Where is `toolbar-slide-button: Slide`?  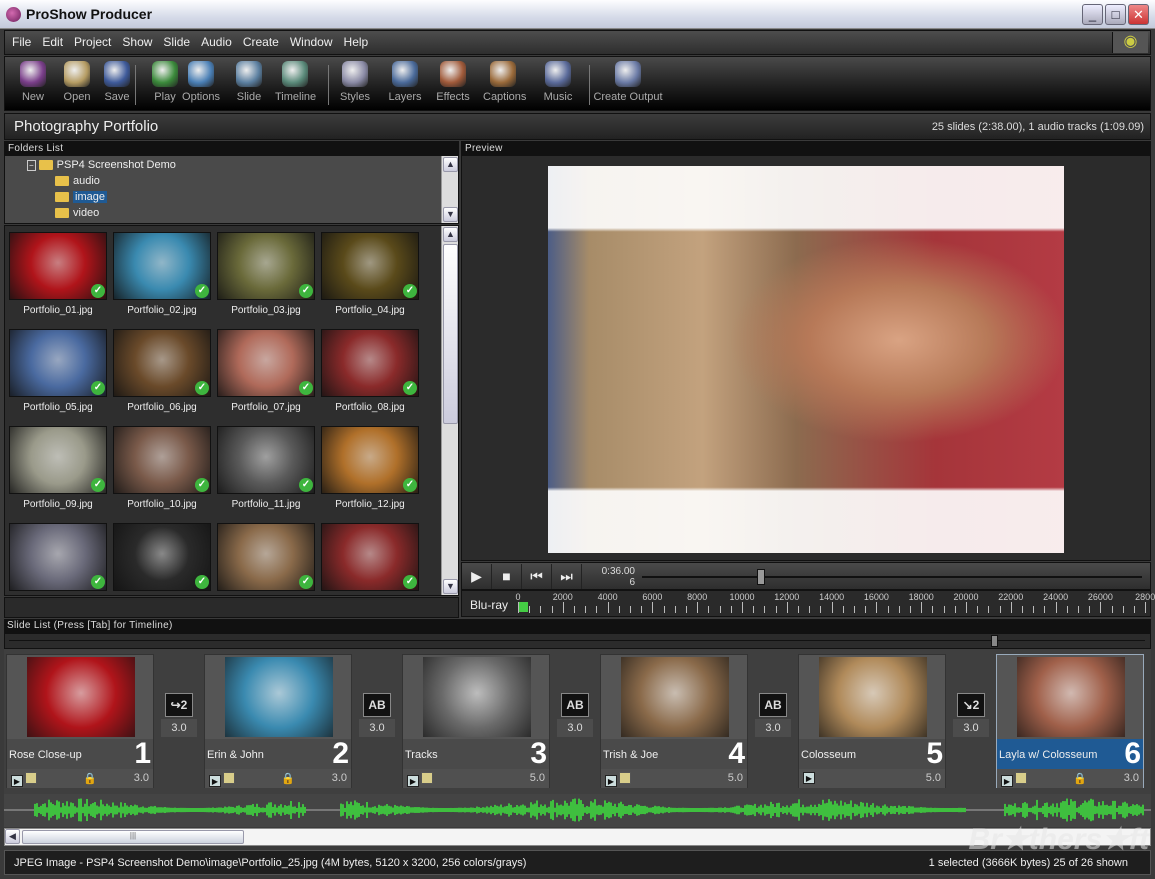 toolbar-slide-button: Slide is located at coordinates (249, 82).